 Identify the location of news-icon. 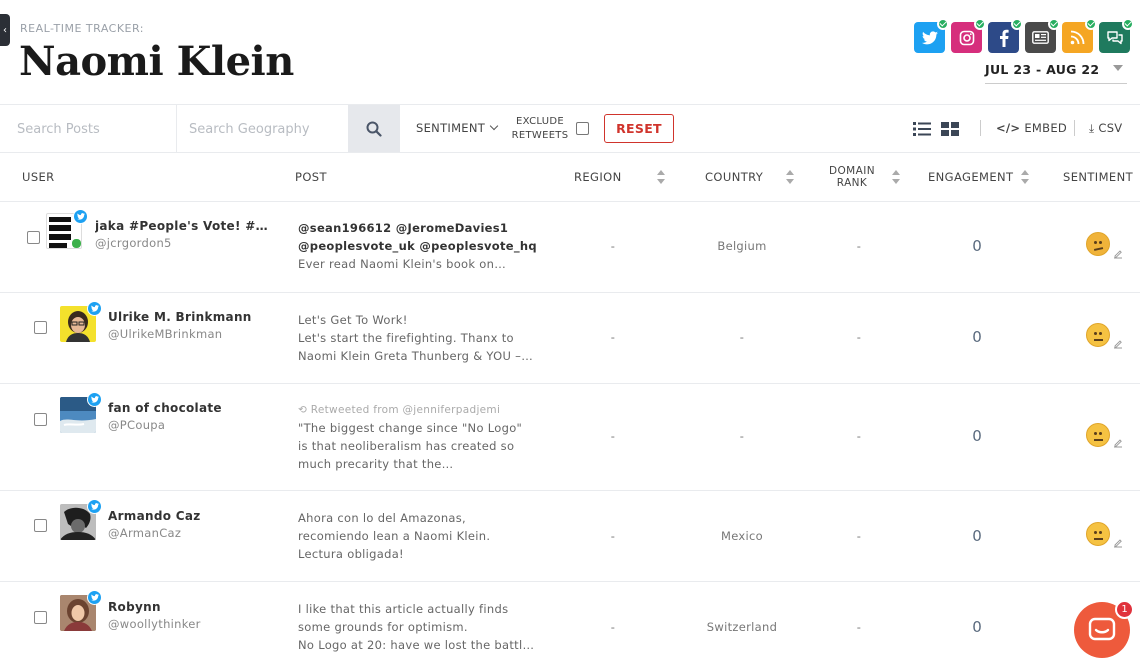
(1040, 37).